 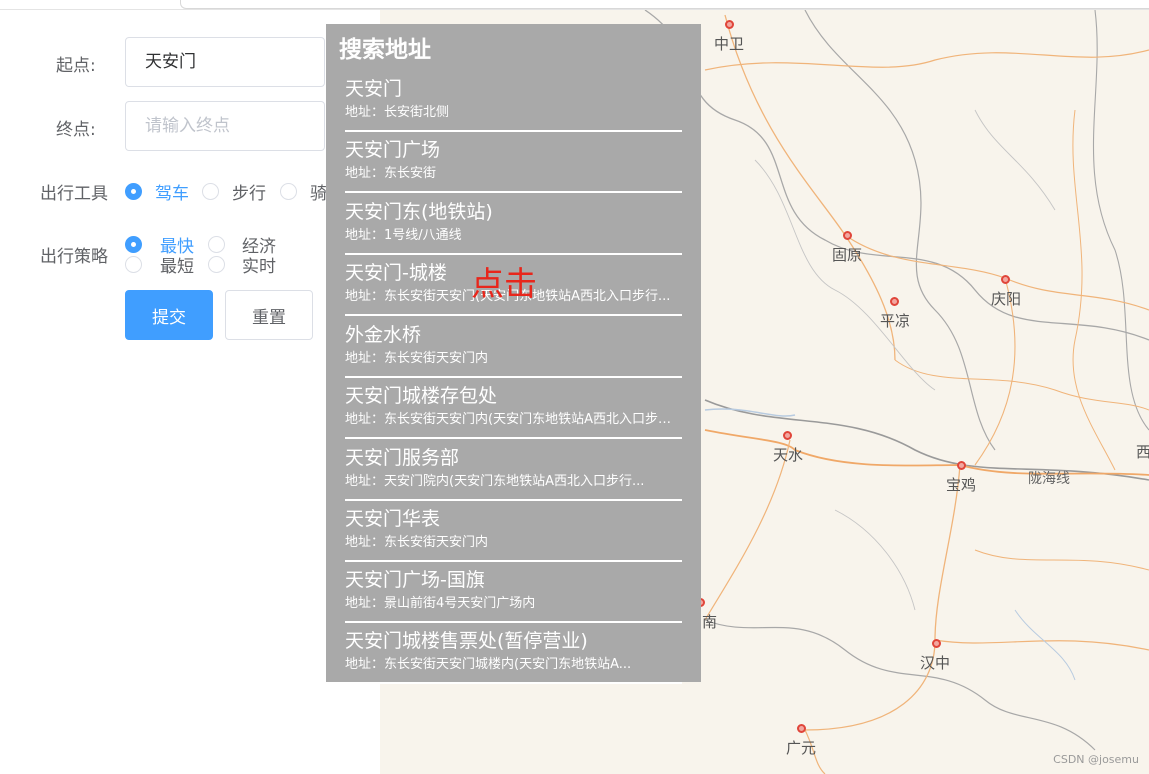 I want to click on search-result-item: 天安门华表地址：东长安街天安门内, so click(x=513, y=531).